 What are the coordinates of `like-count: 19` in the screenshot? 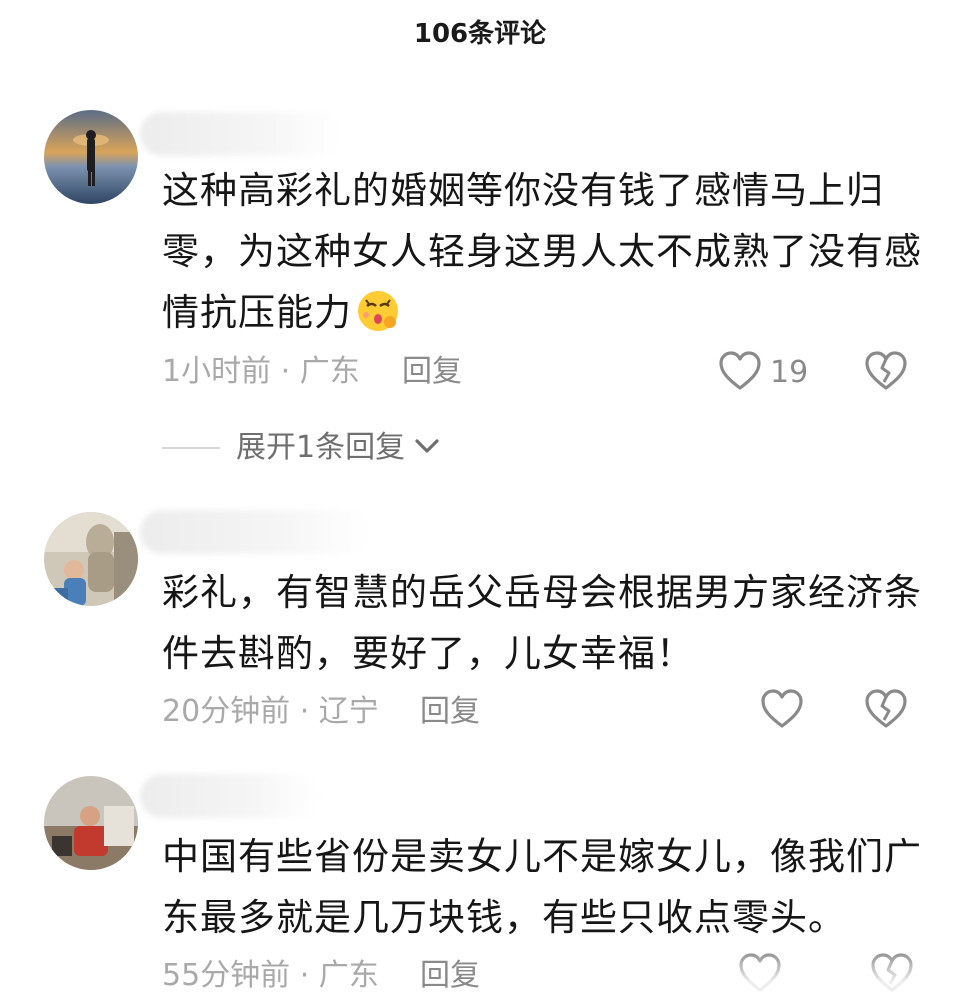 It's located at (789, 372).